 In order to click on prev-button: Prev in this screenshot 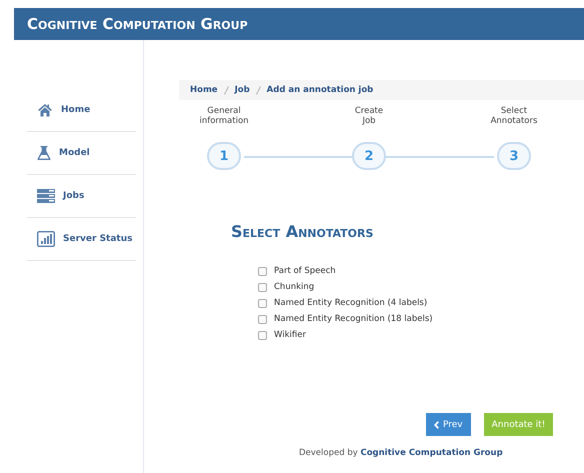, I will do `click(448, 424)`.